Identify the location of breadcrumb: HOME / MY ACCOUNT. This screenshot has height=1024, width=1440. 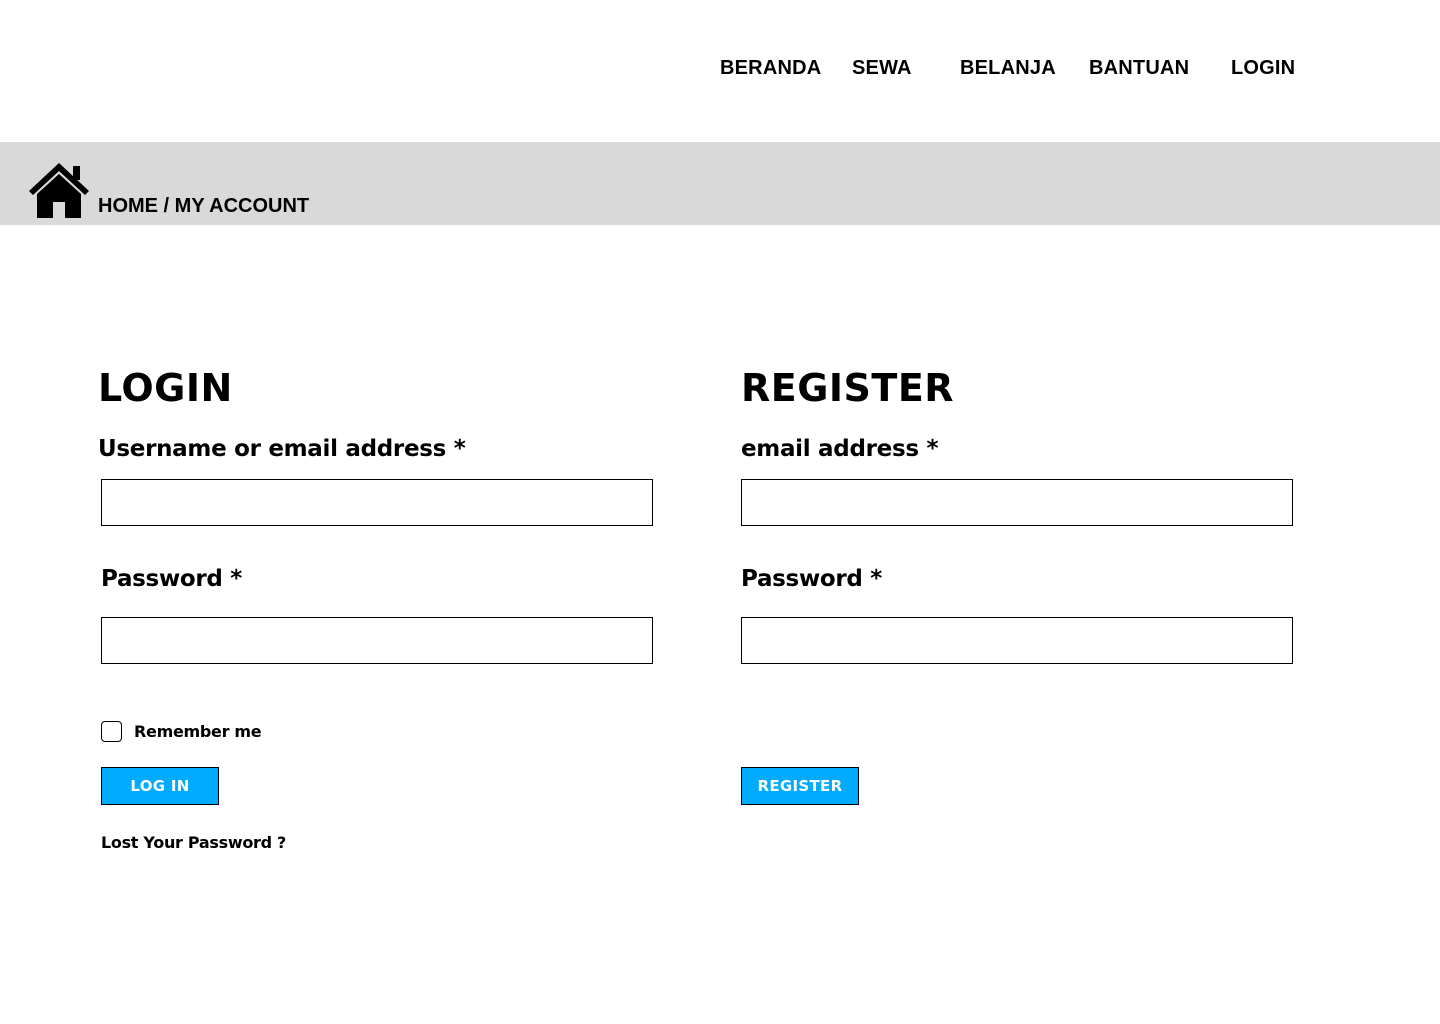
(203, 206).